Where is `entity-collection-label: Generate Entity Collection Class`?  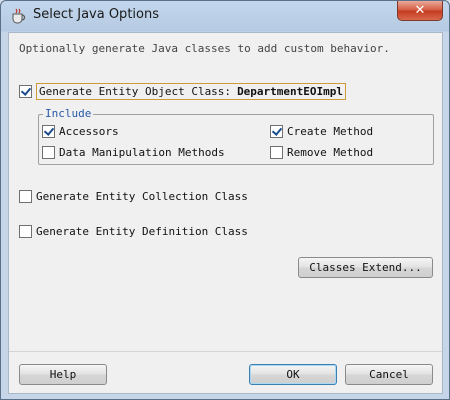 entity-collection-label: Generate Entity Collection Class is located at coordinates (142, 196).